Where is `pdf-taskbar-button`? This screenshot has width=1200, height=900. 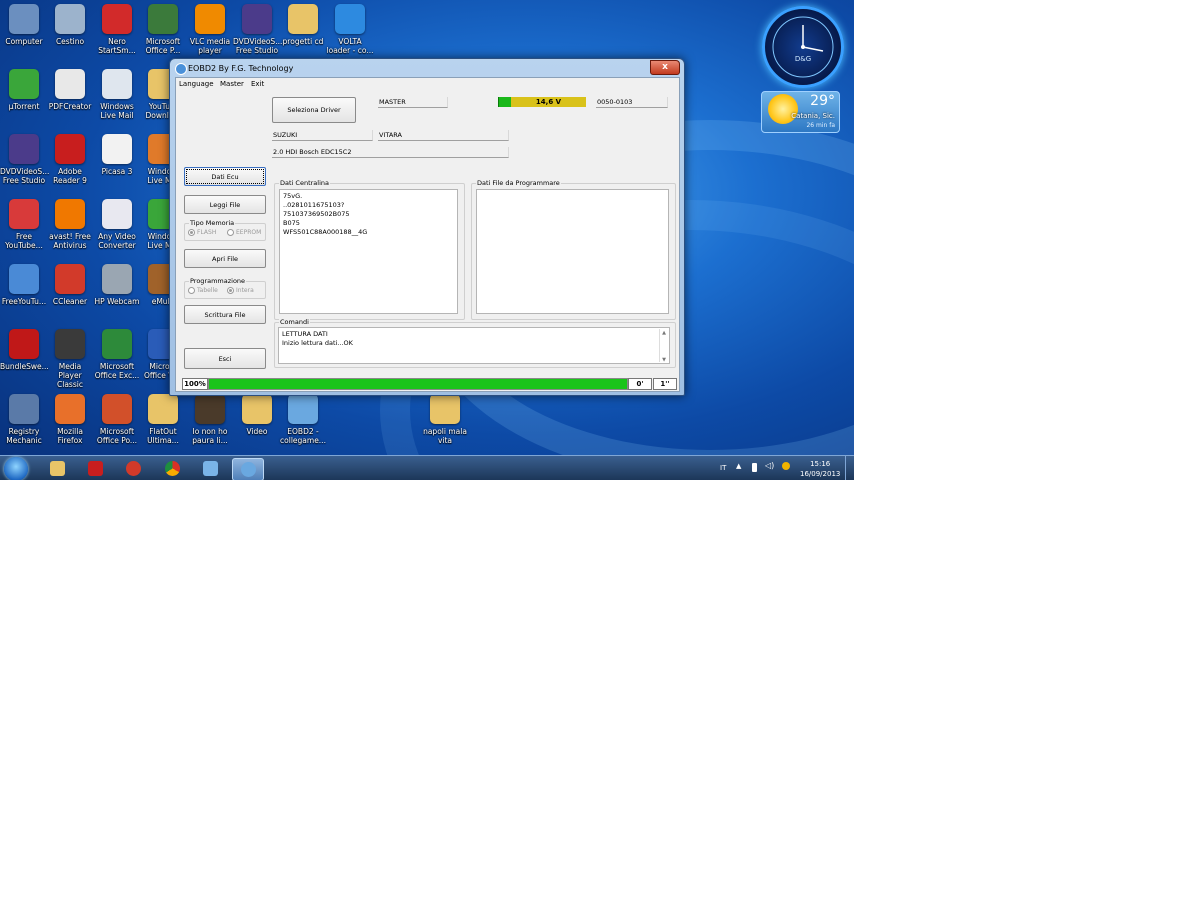 pdf-taskbar-button is located at coordinates (95, 468).